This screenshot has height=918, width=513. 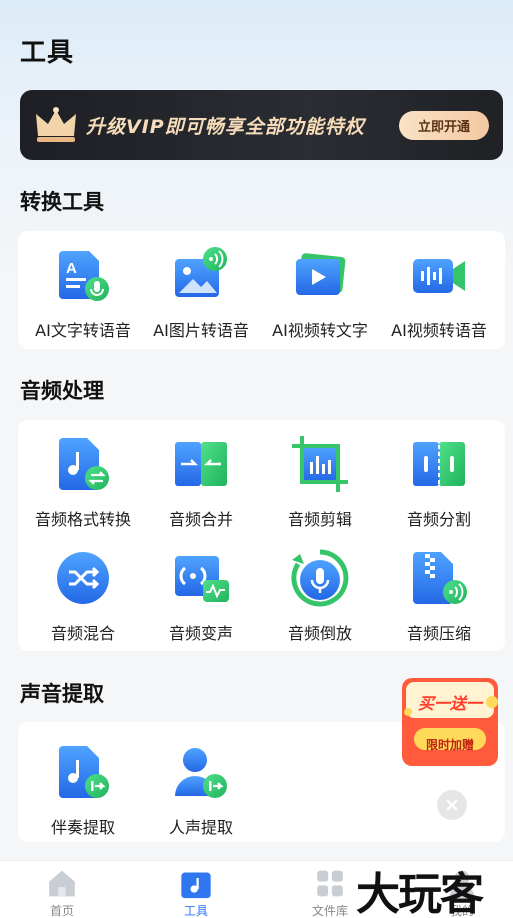 I want to click on tool-video-to-text: AI视频转文字, so click(x=320, y=295).